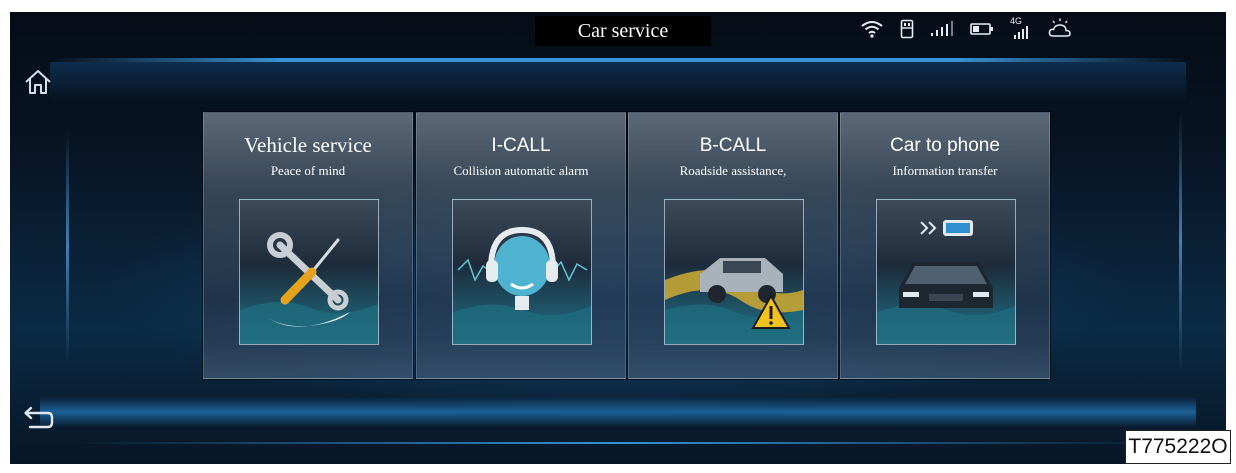  What do you see at coordinates (734, 272) in the screenshot?
I see `roadside-car-warning-icon` at bounding box center [734, 272].